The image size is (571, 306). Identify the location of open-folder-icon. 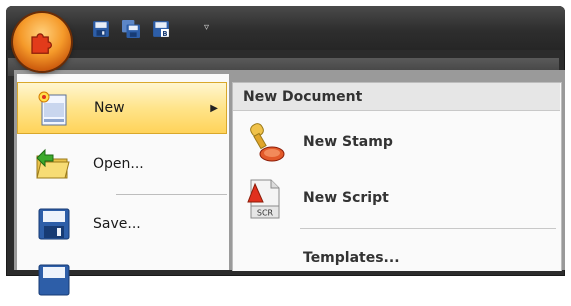
(53, 163).